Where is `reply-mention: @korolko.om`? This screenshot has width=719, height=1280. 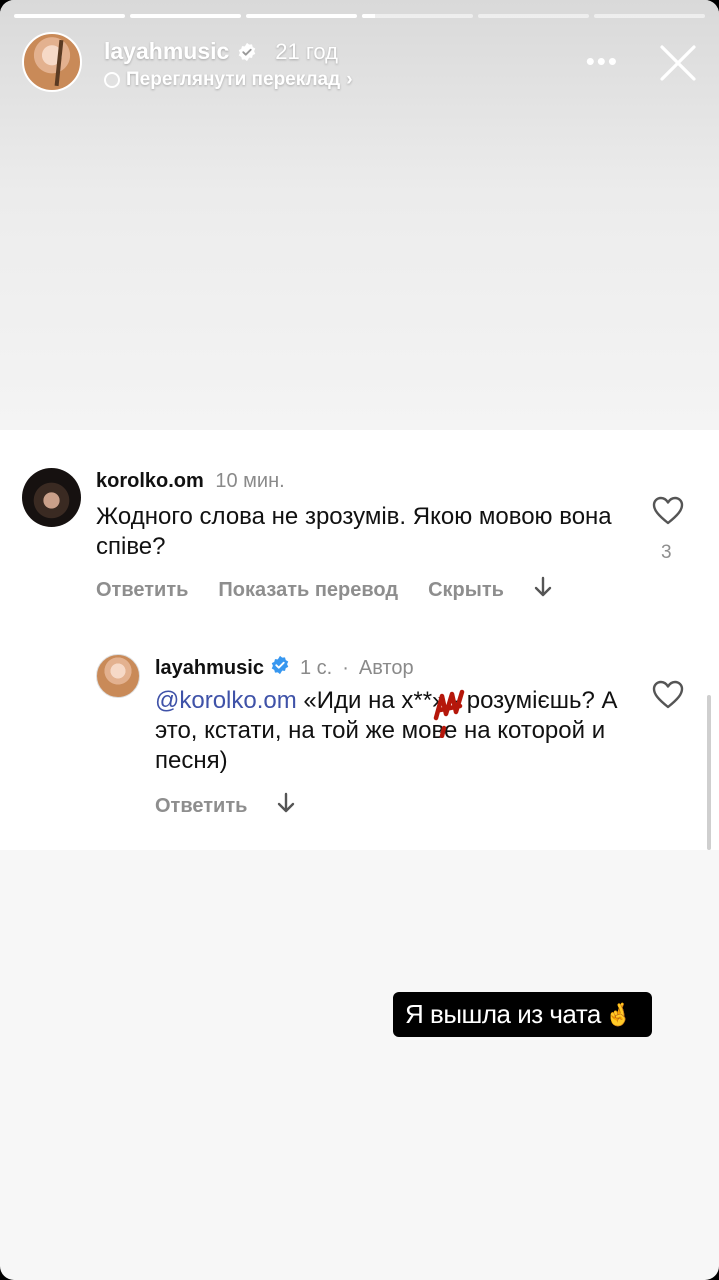
reply-mention: @korolko.om is located at coordinates (226, 700).